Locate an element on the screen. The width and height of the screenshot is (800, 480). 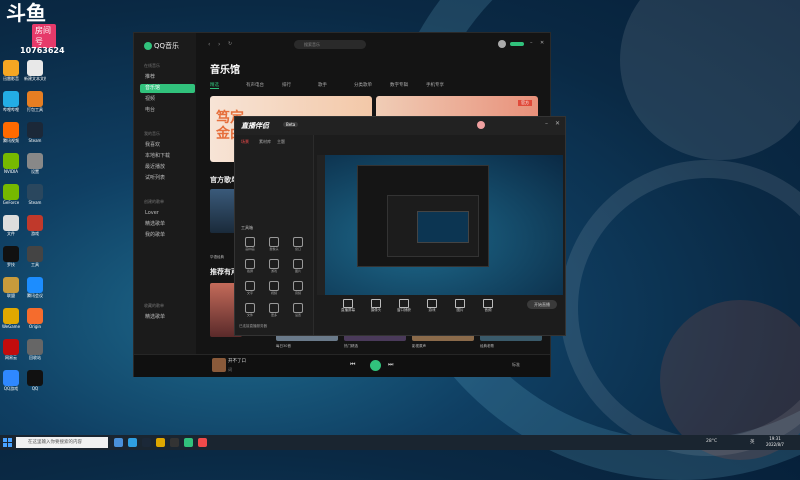
desktop-shortcut-label: 新建文本文档 is located at coordinates (35, 78).